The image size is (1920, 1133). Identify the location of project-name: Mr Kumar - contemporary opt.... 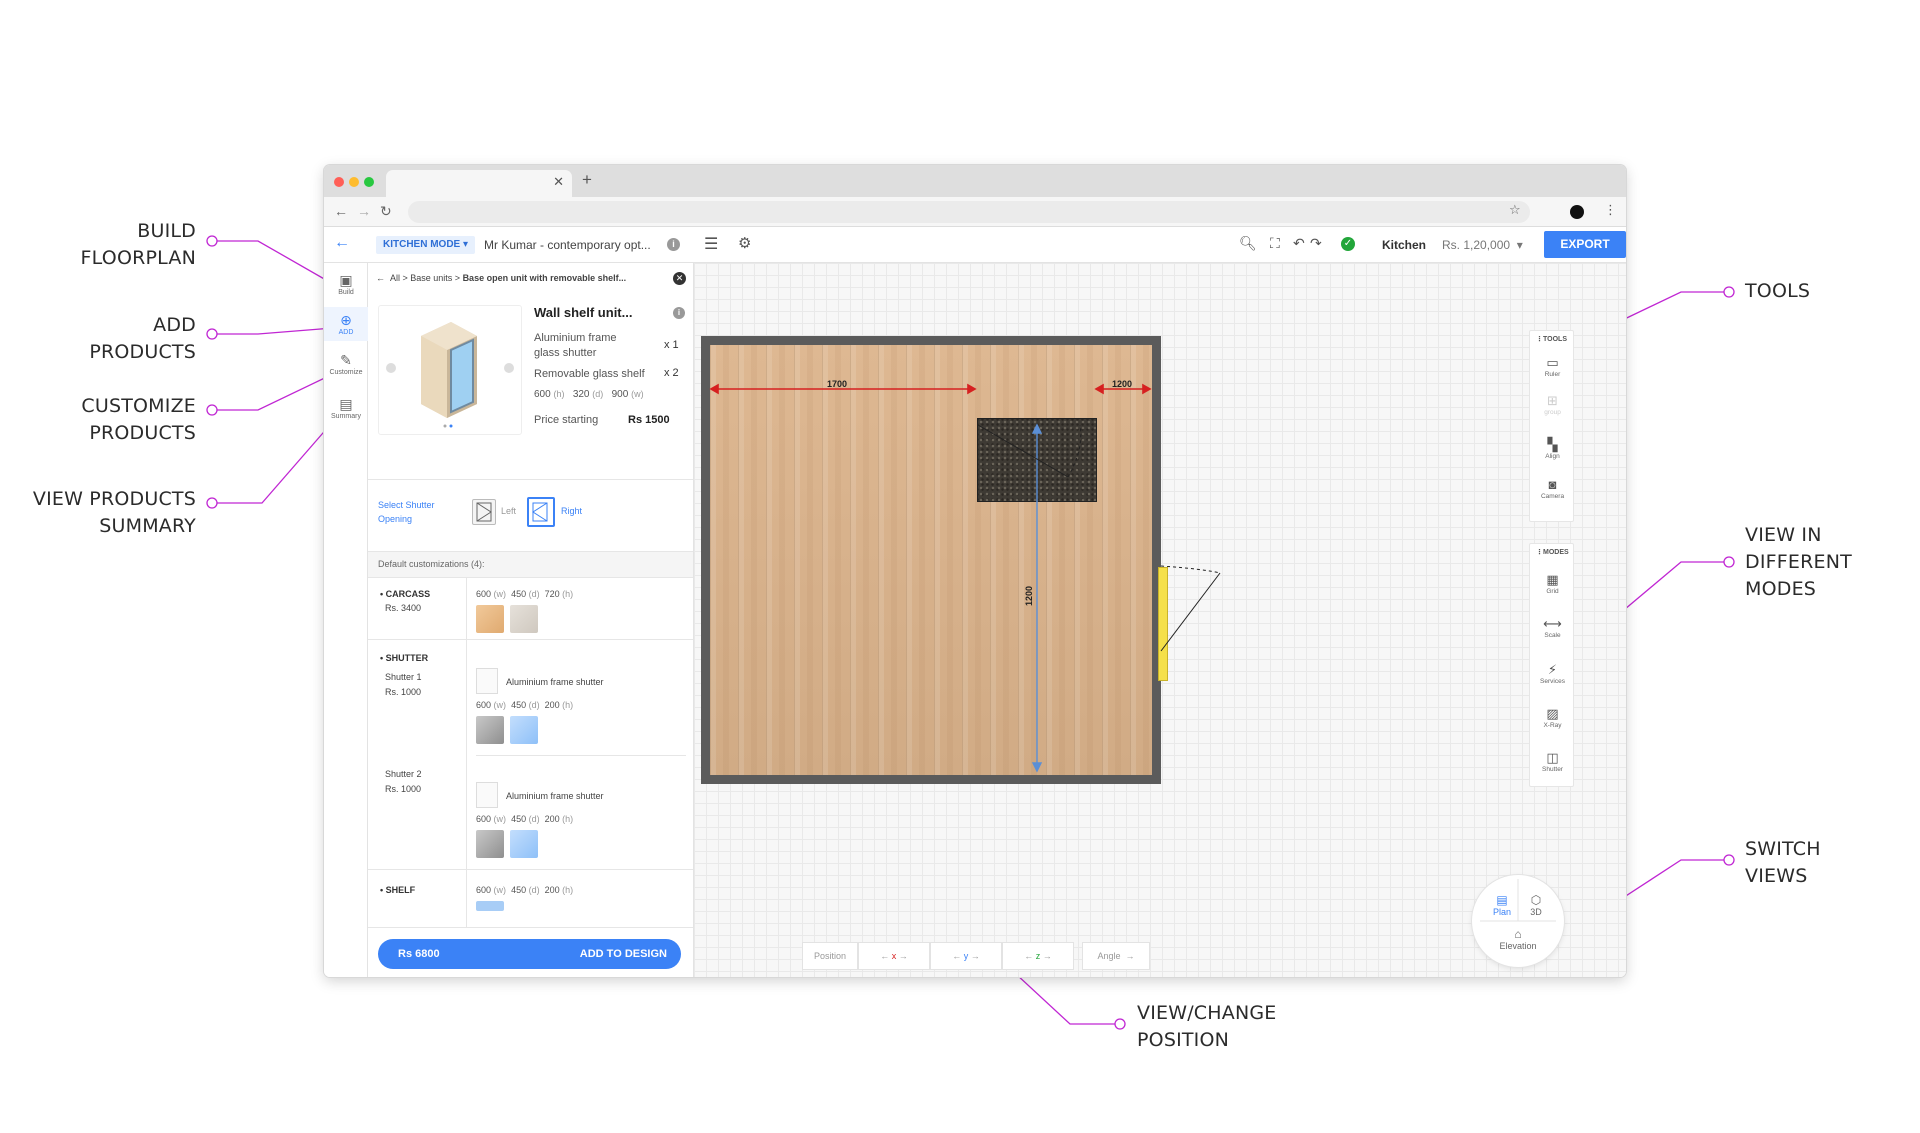
(567, 245).